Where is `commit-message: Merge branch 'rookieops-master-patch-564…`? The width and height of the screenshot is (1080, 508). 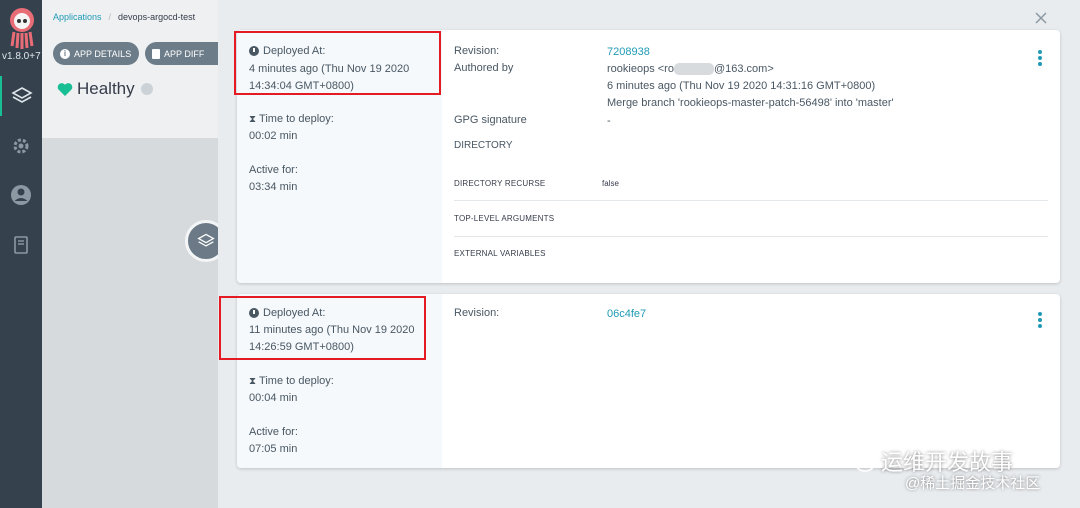
commit-message: Merge branch 'rookieops-master-patch-564… is located at coordinates (750, 103).